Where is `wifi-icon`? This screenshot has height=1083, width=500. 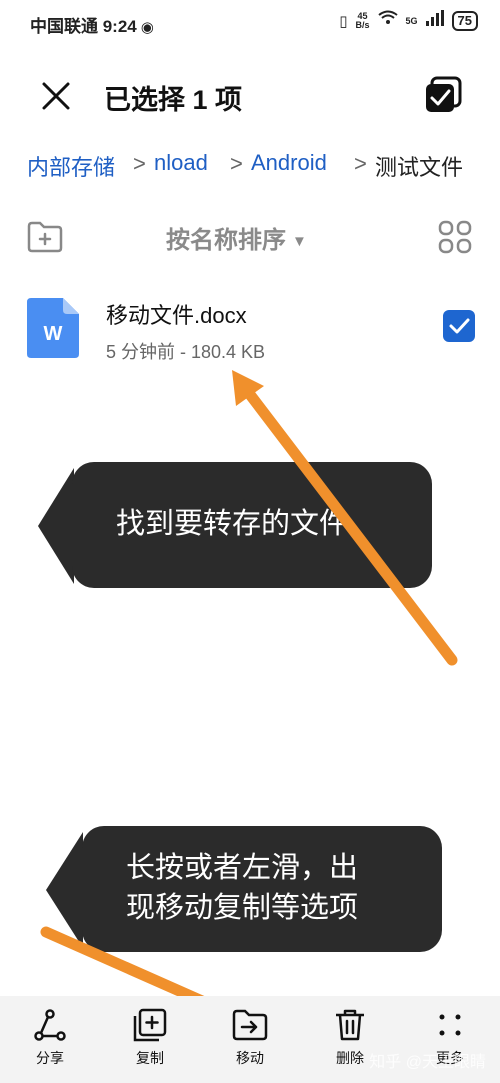
wifi-icon is located at coordinates (387, 20).